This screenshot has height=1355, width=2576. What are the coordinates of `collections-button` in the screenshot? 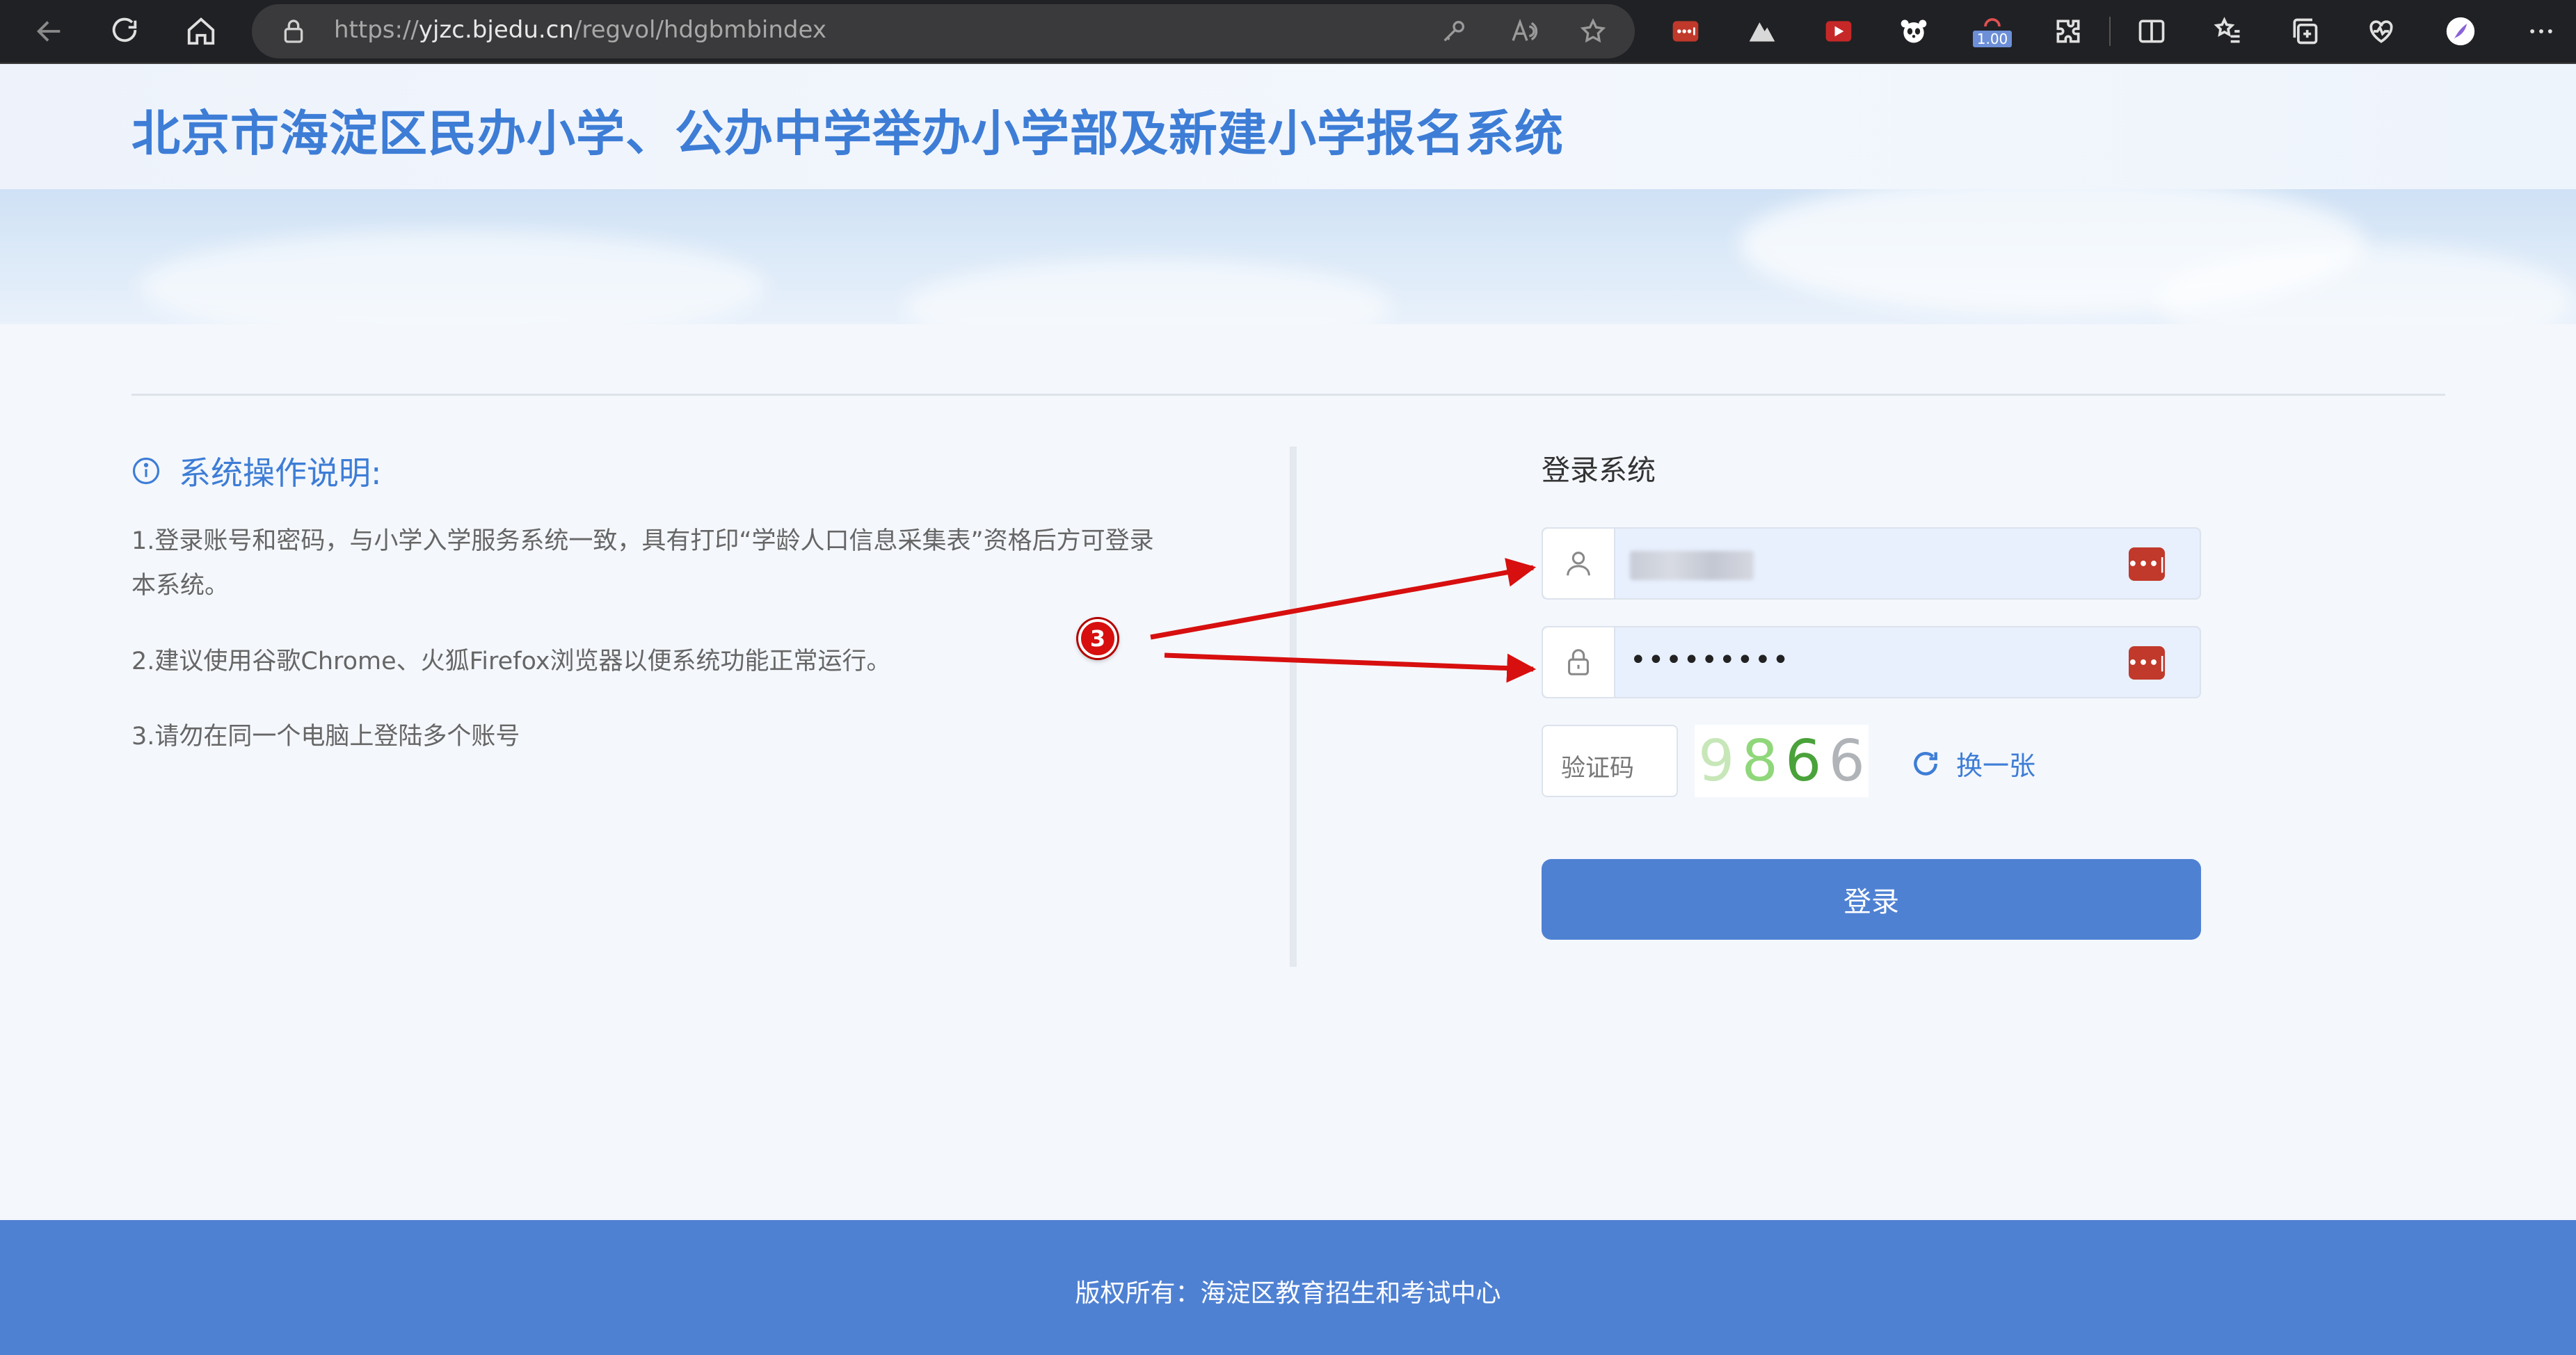 It's located at (2304, 32).